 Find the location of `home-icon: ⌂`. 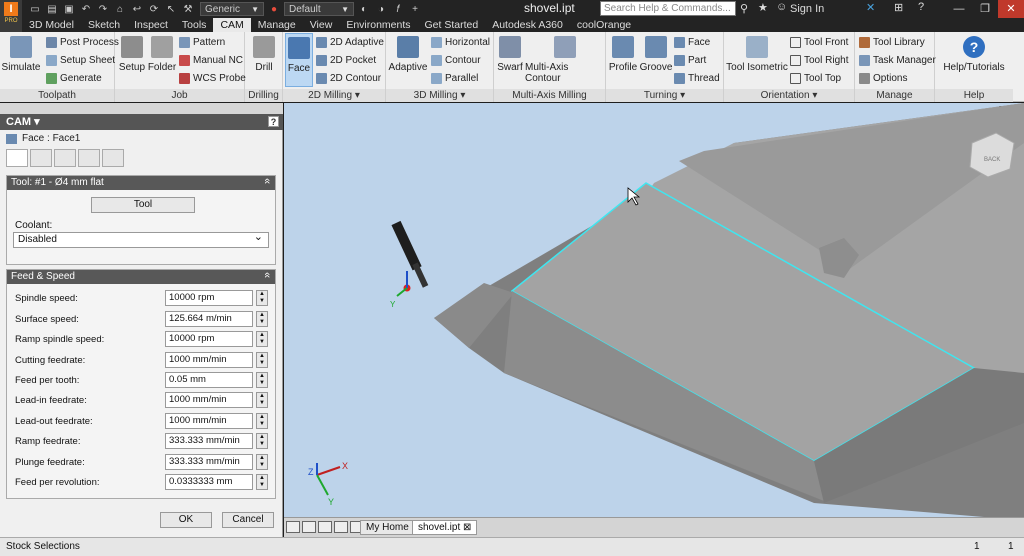

home-icon: ⌂ is located at coordinates (120, 9).